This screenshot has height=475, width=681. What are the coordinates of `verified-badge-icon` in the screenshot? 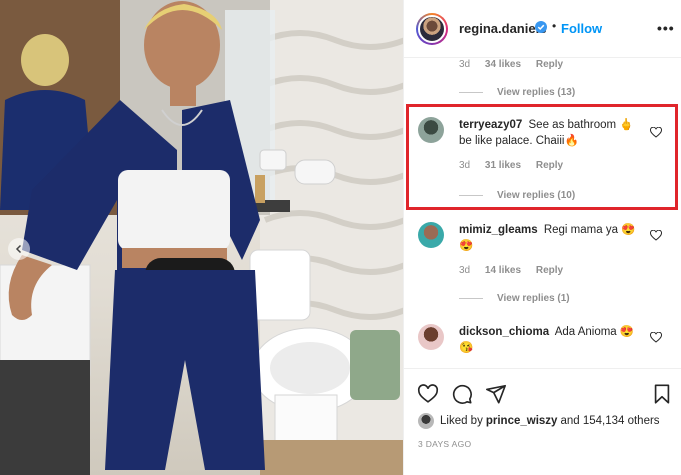 It's located at (541, 27).